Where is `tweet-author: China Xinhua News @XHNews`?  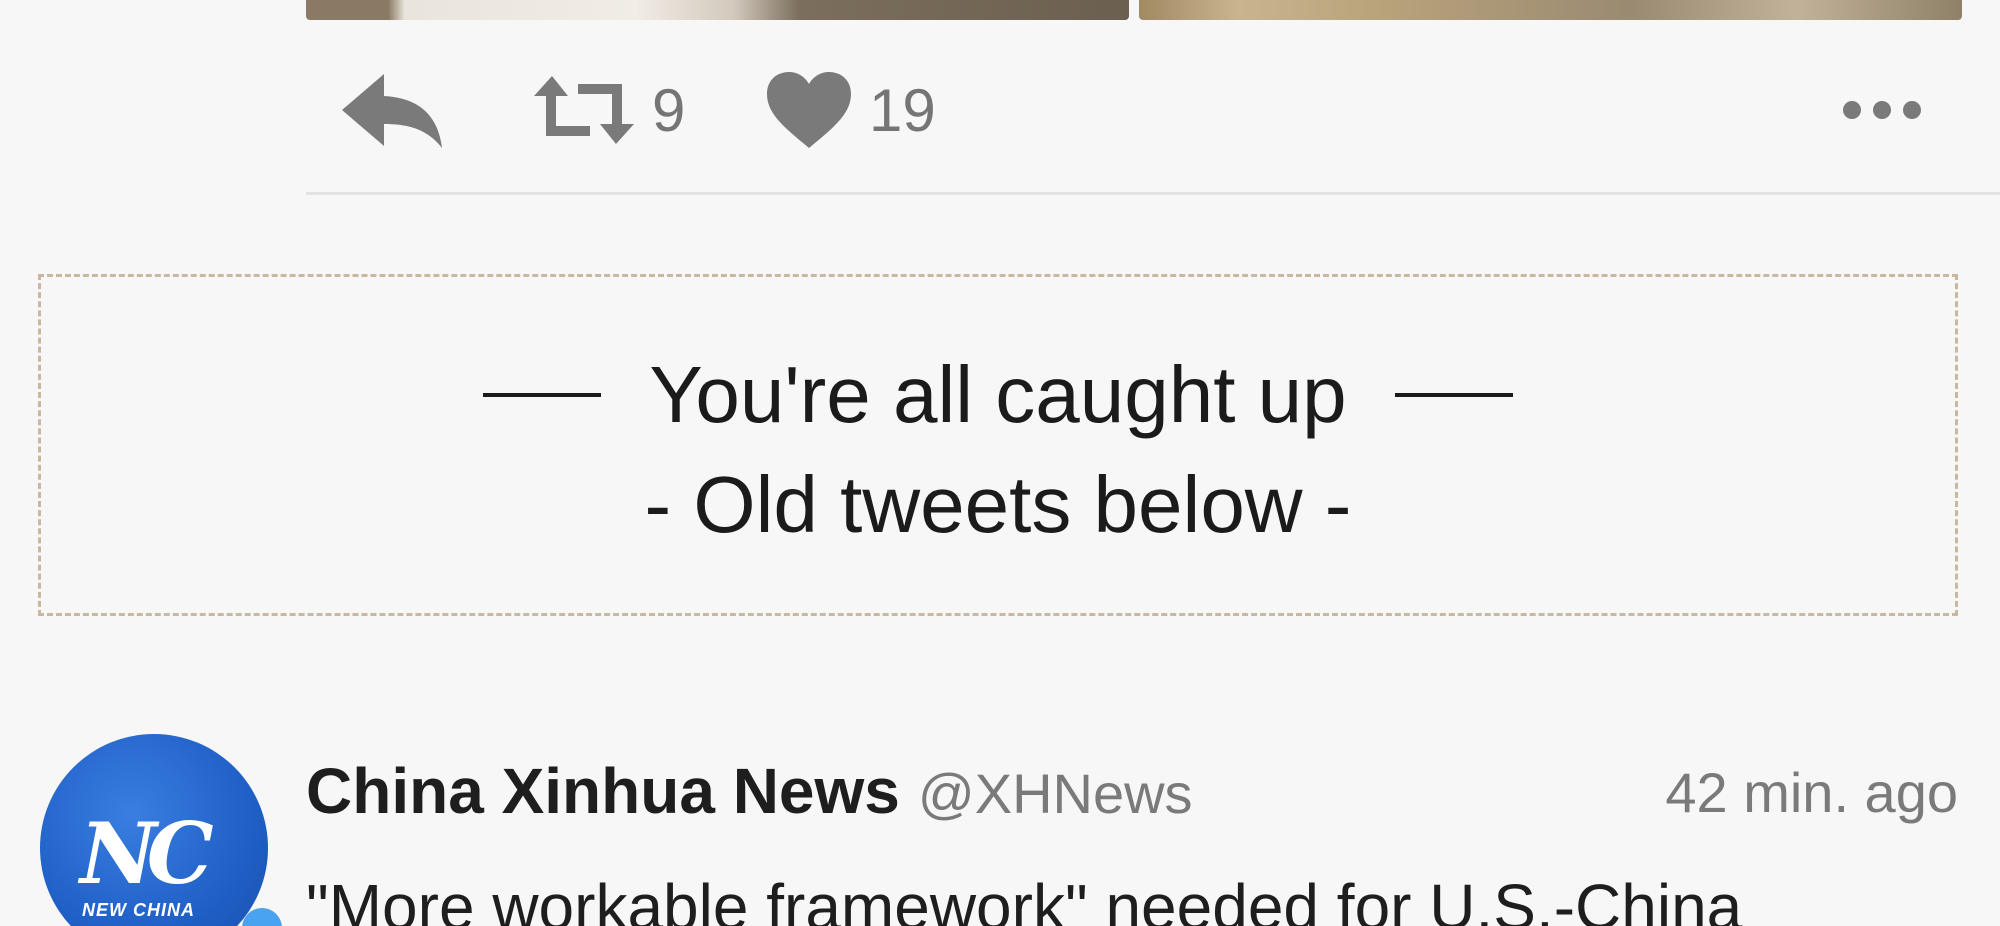
tweet-author: China Xinhua News @XHNews is located at coordinates (749, 791).